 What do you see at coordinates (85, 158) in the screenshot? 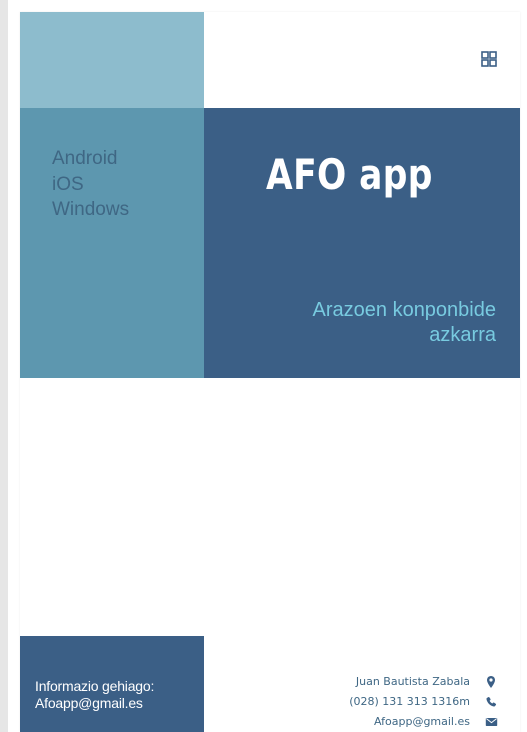
I see `platform-android: Android` at bounding box center [85, 158].